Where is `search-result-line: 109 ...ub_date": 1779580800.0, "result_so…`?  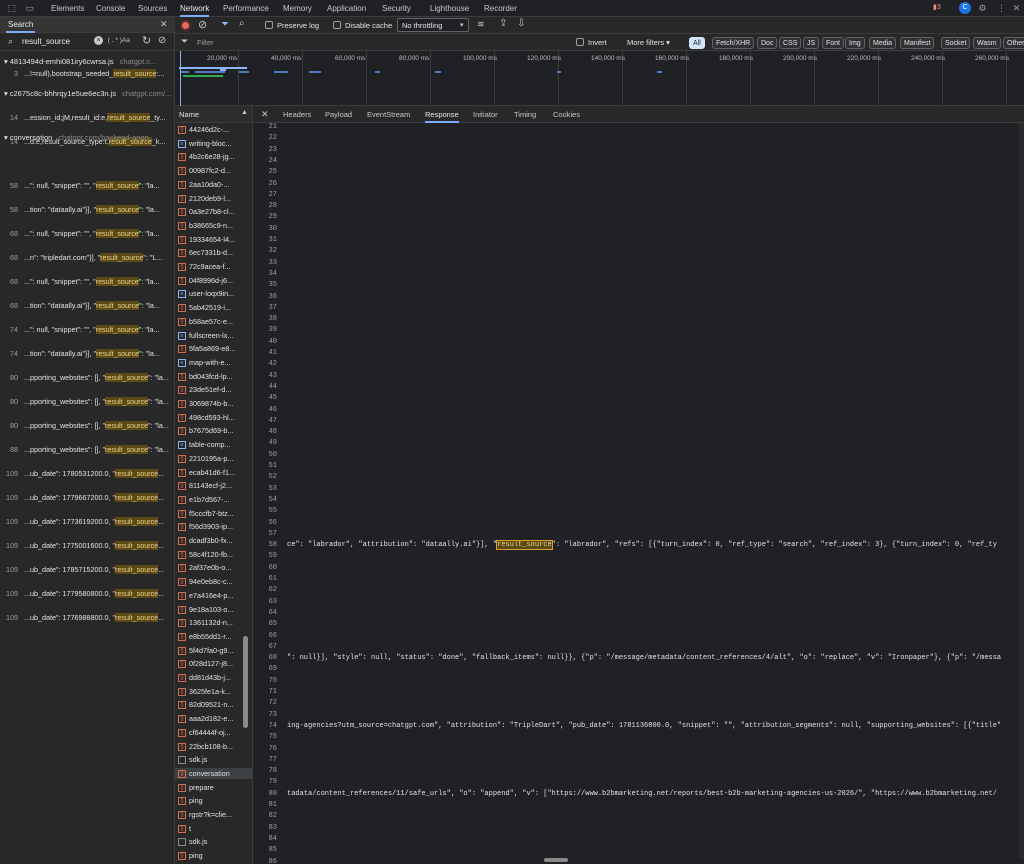 search-result-line: 109 ...ub_date": 1779580800.0, "result_so… is located at coordinates (87, 594).